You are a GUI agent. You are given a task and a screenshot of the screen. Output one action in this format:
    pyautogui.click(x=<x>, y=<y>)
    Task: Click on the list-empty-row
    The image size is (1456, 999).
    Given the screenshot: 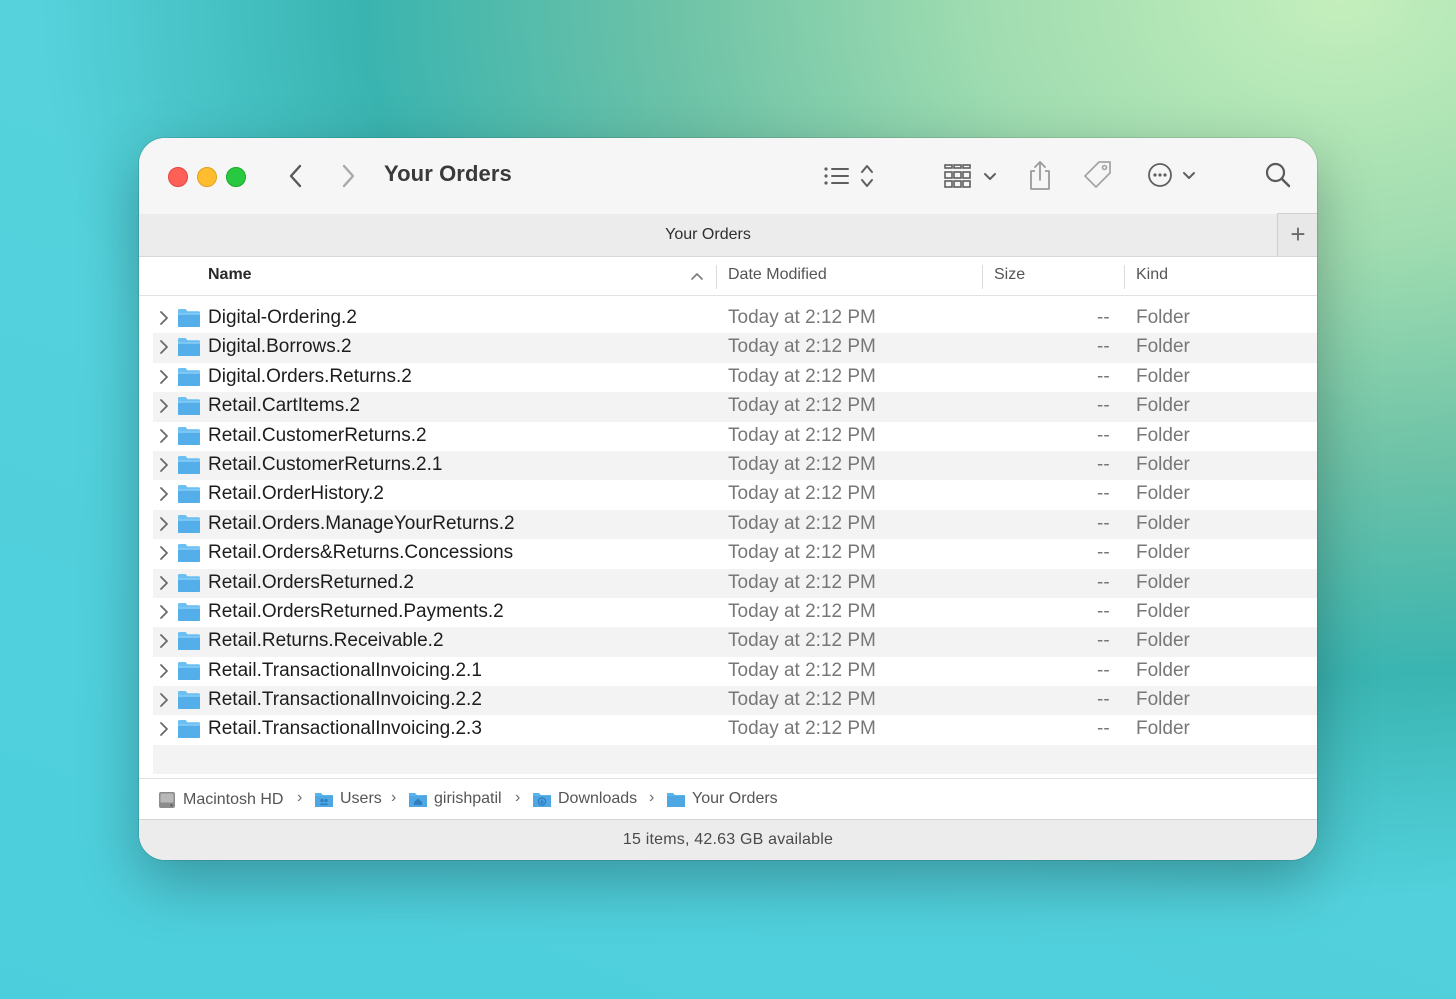 What is the action you would take?
    pyautogui.click(x=735, y=759)
    